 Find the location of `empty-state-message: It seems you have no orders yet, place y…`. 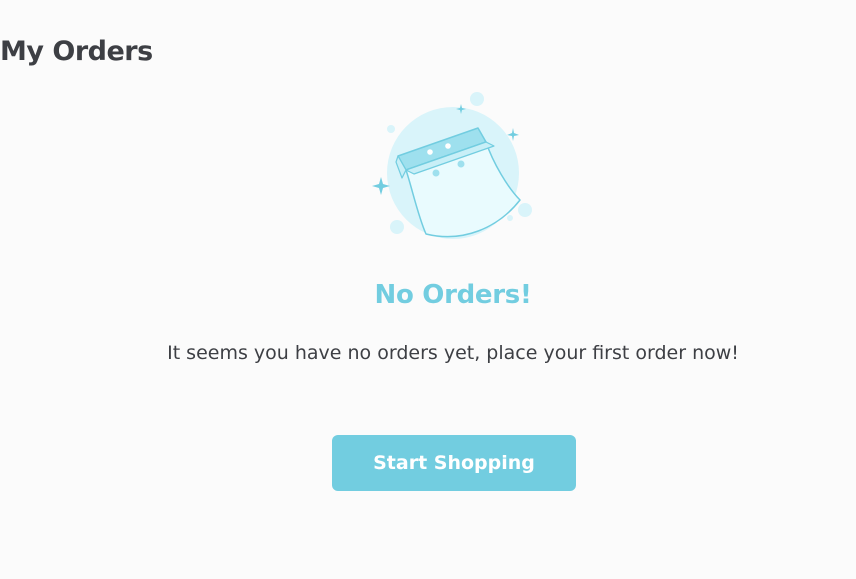

empty-state-message: It seems you have no orders yet, place y… is located at coordinates (453, 353).